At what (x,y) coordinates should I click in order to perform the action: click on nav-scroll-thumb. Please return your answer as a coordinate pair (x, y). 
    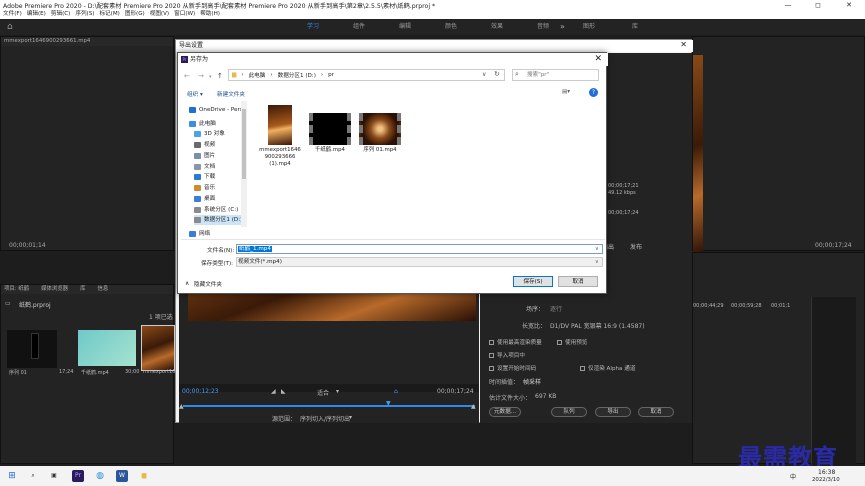
    Looking at the image, I should click on (244, 144).